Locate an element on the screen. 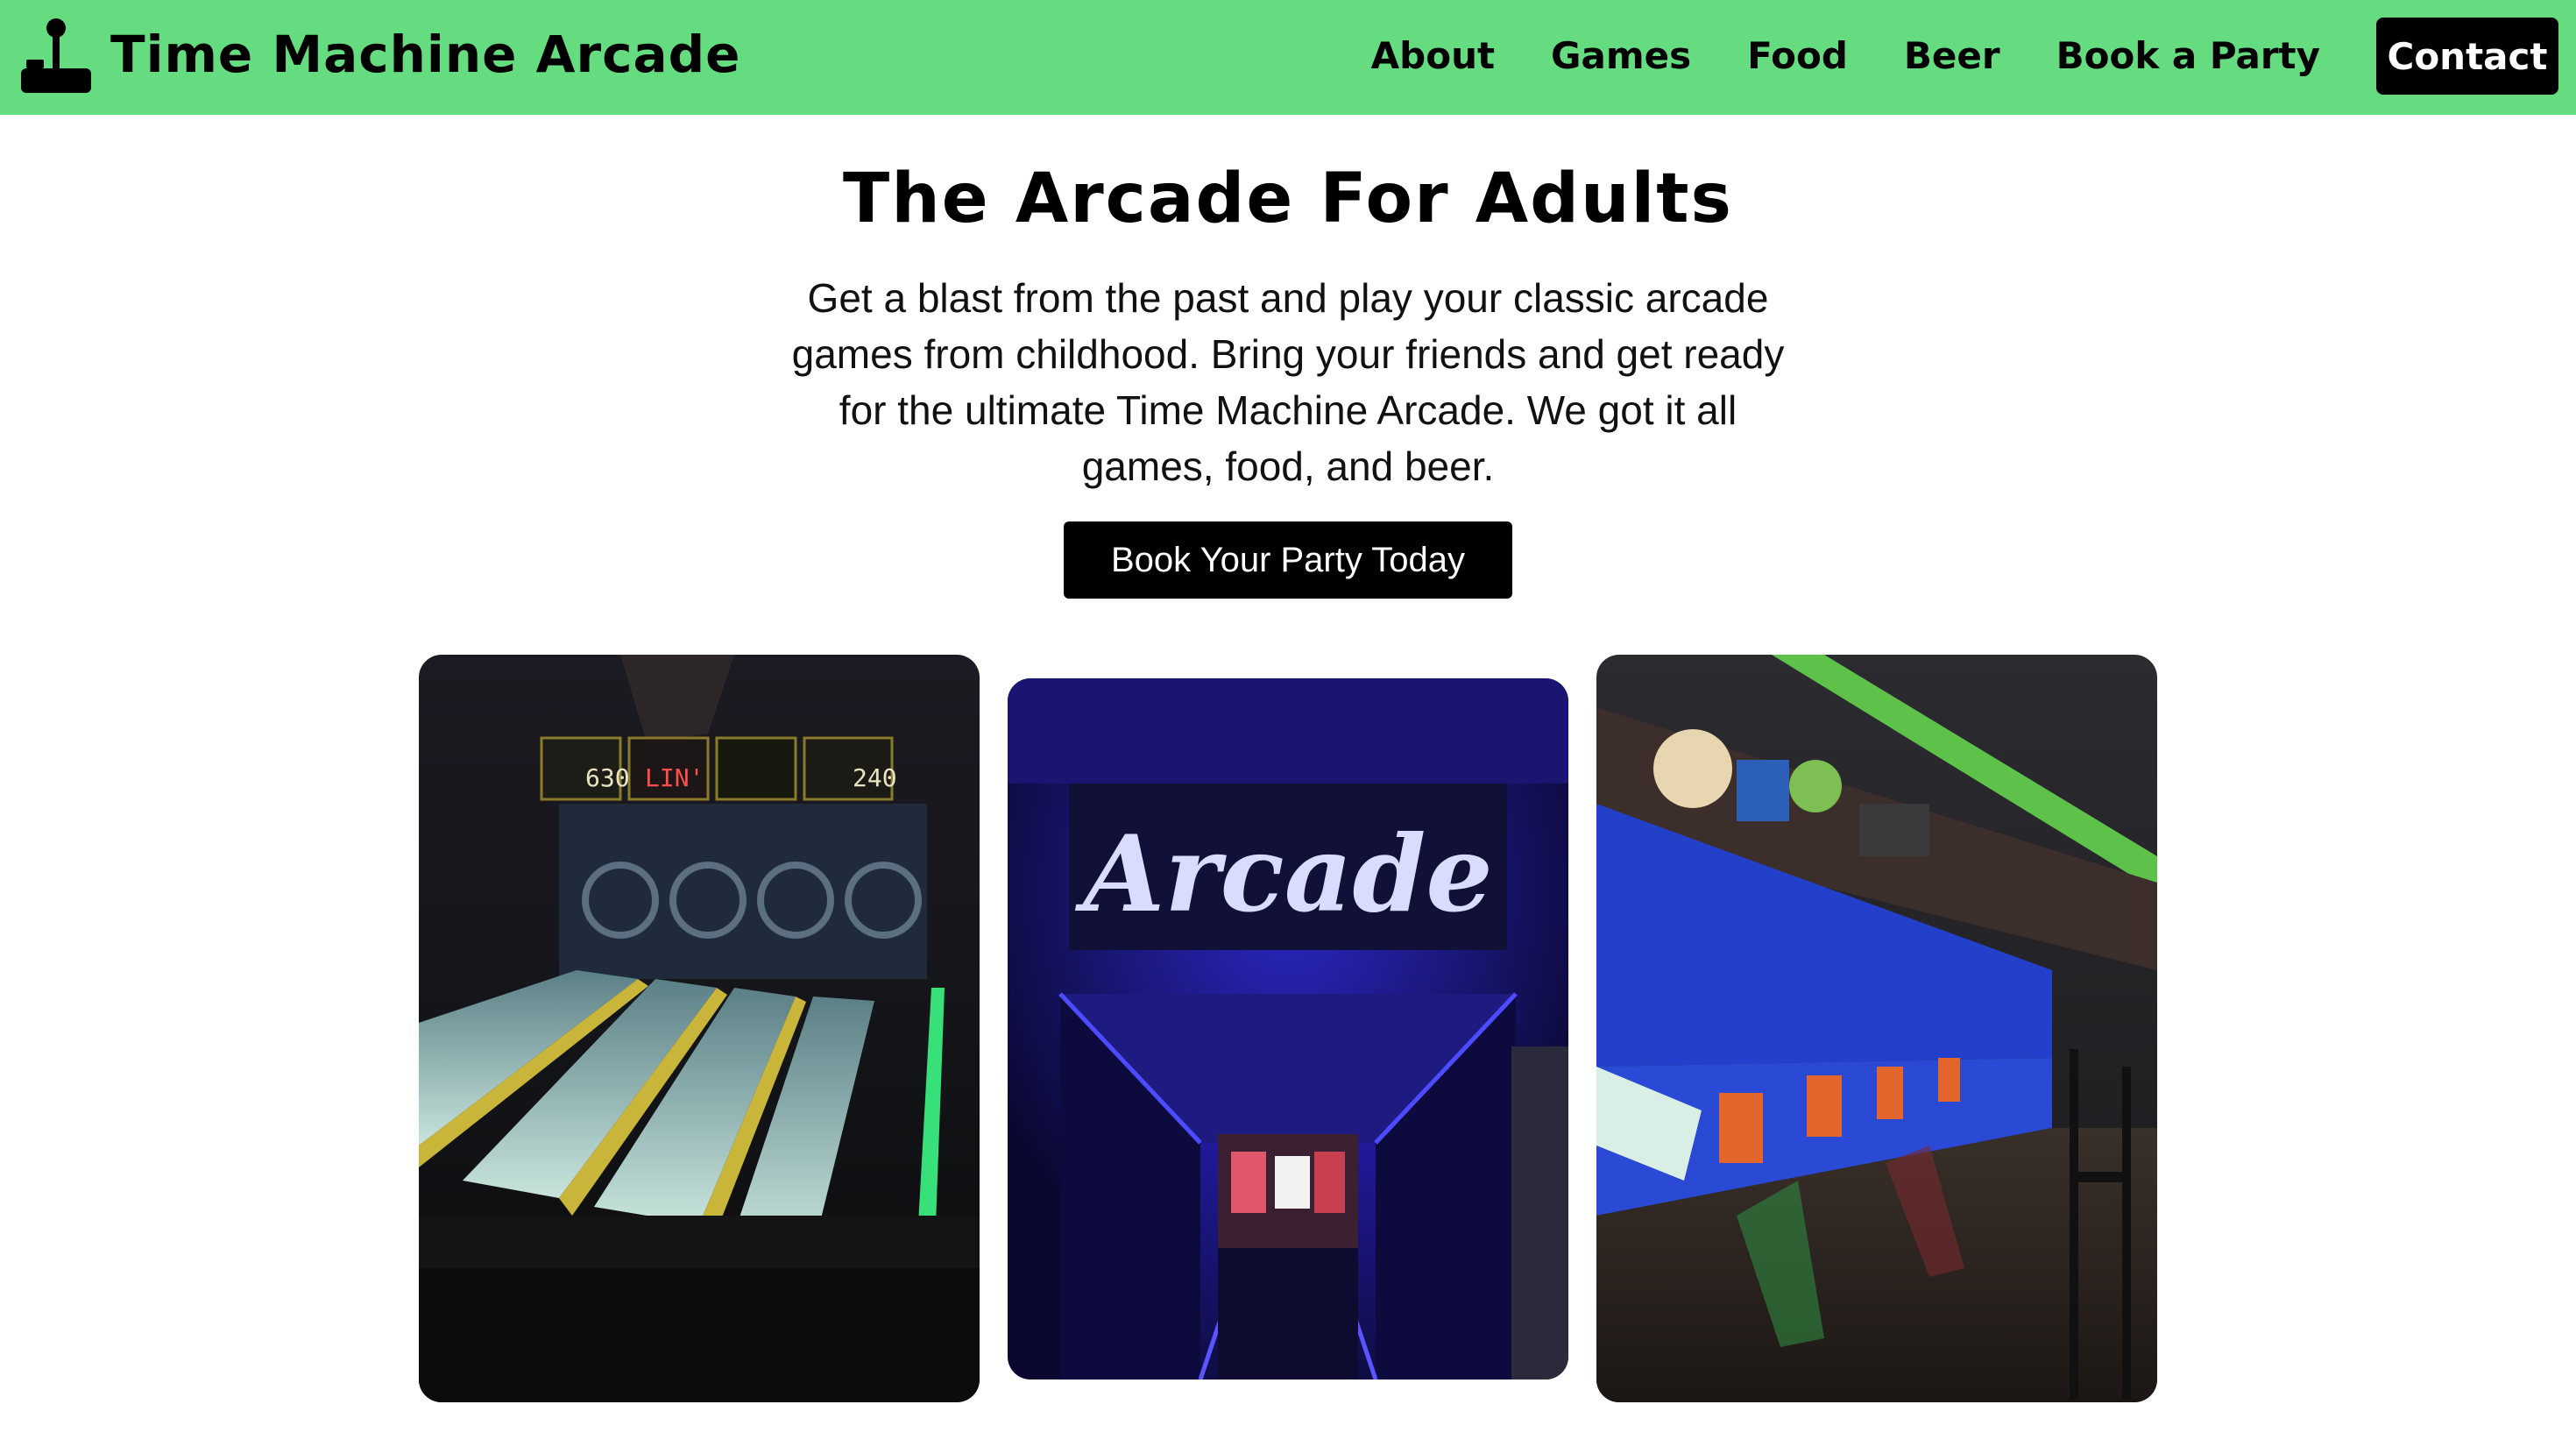 The image size is (2576, 1454). nav-book-party: Book a Party is located at coordinates (2188, 56).